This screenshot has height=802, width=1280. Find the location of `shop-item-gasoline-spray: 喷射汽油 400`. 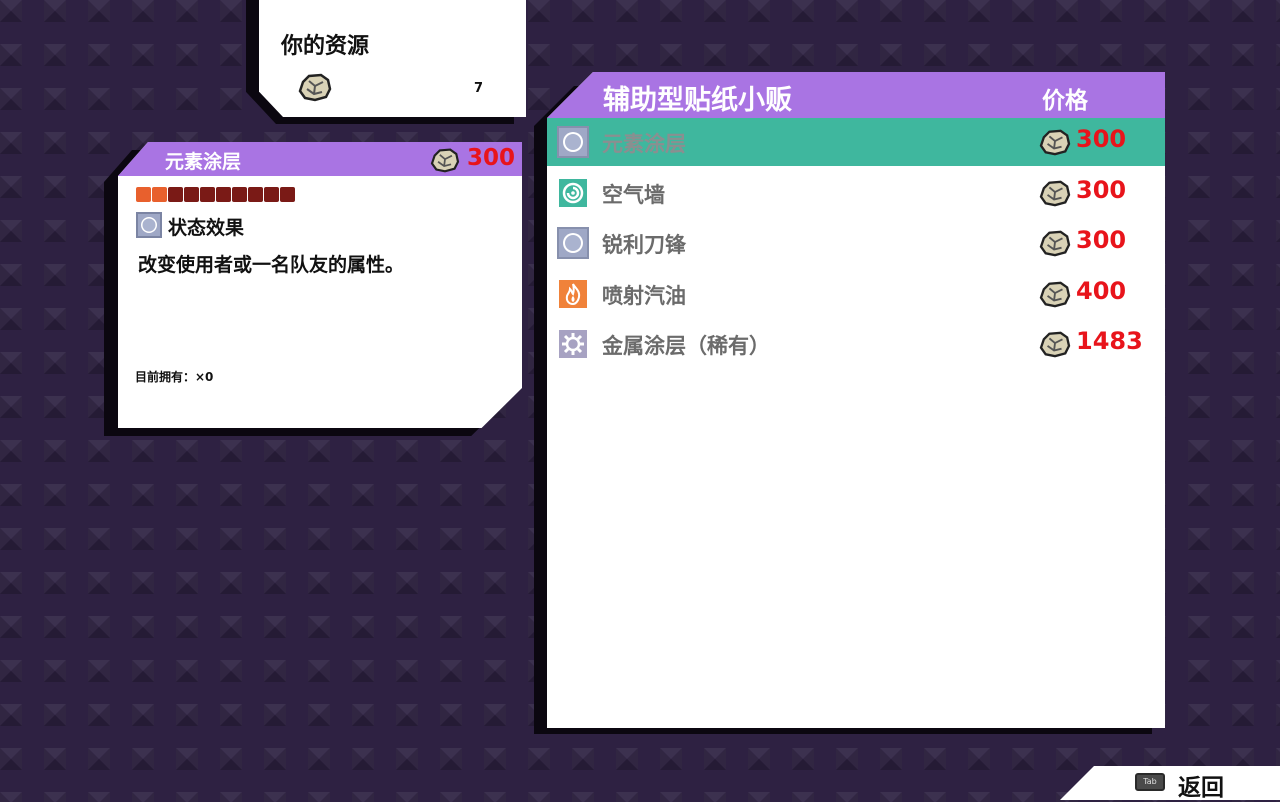

shop-item-gasoline-spray: 喷射汽油 400 is located at coordinates (856, 294).